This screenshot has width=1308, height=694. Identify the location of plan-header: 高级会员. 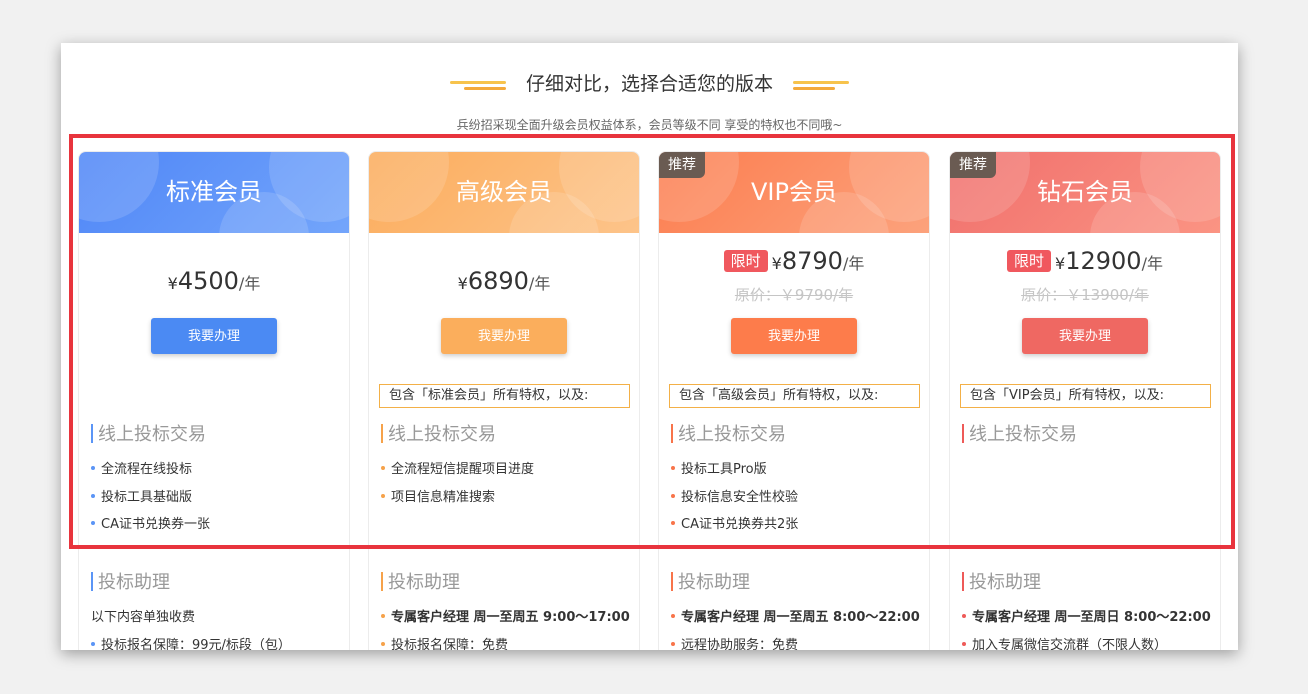
(504, 192).